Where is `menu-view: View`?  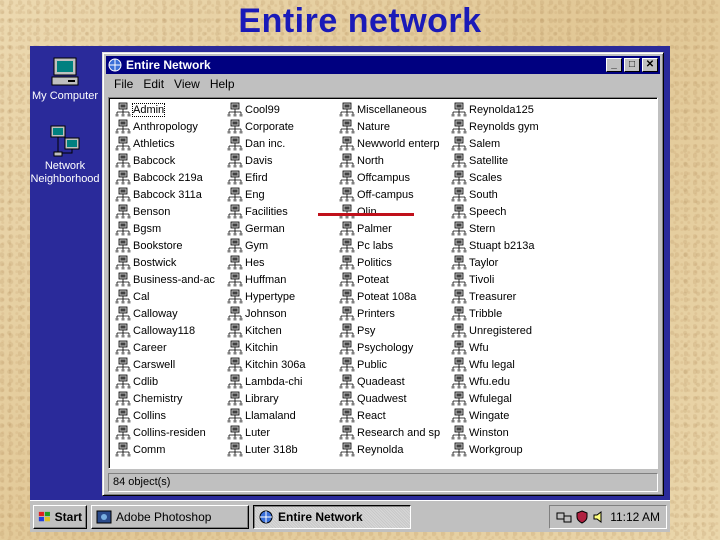 menu-view: View is located at coordinates (188, 84).